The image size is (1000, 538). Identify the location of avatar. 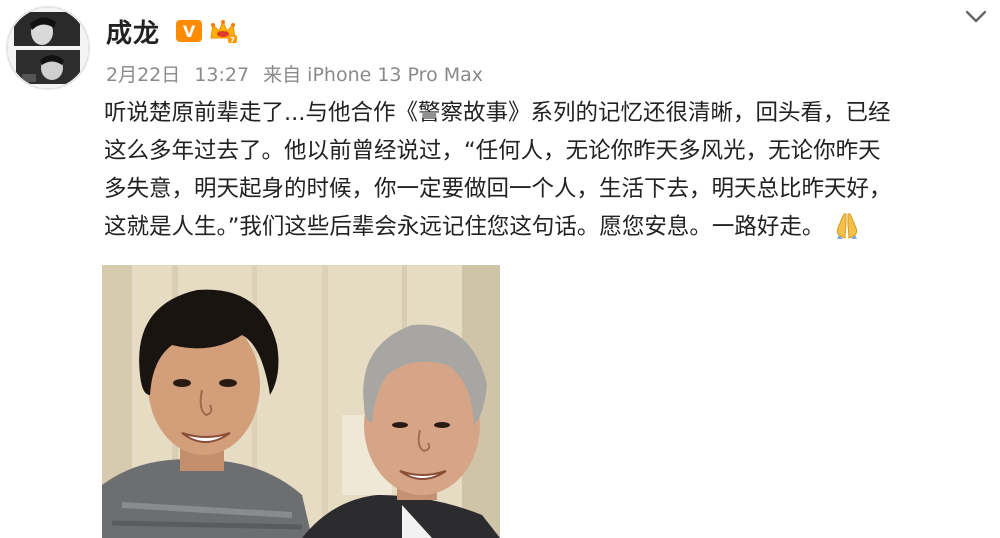
(48, 48).